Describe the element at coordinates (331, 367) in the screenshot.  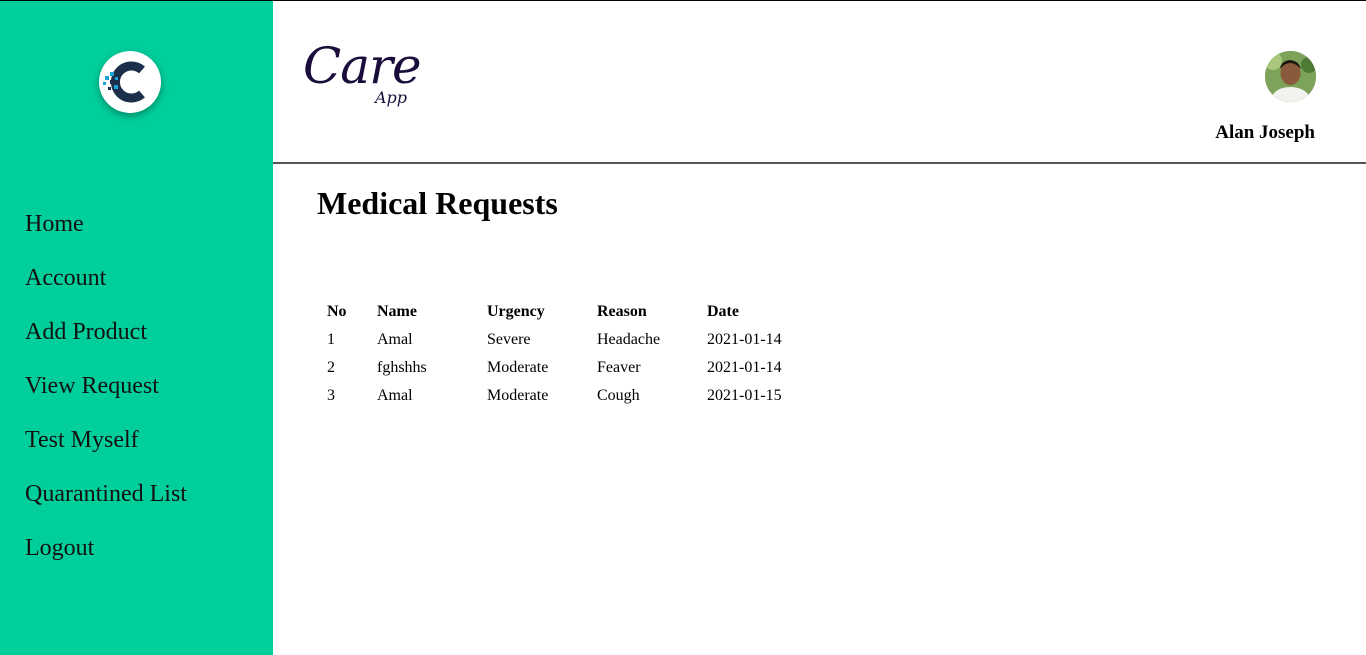
I see `cell-no: 2` at that location.